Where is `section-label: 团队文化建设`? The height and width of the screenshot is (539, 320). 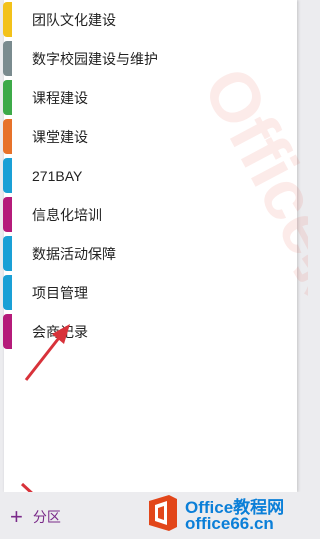
section-label: 团队文化建设 is located at coordinates (74, 19).